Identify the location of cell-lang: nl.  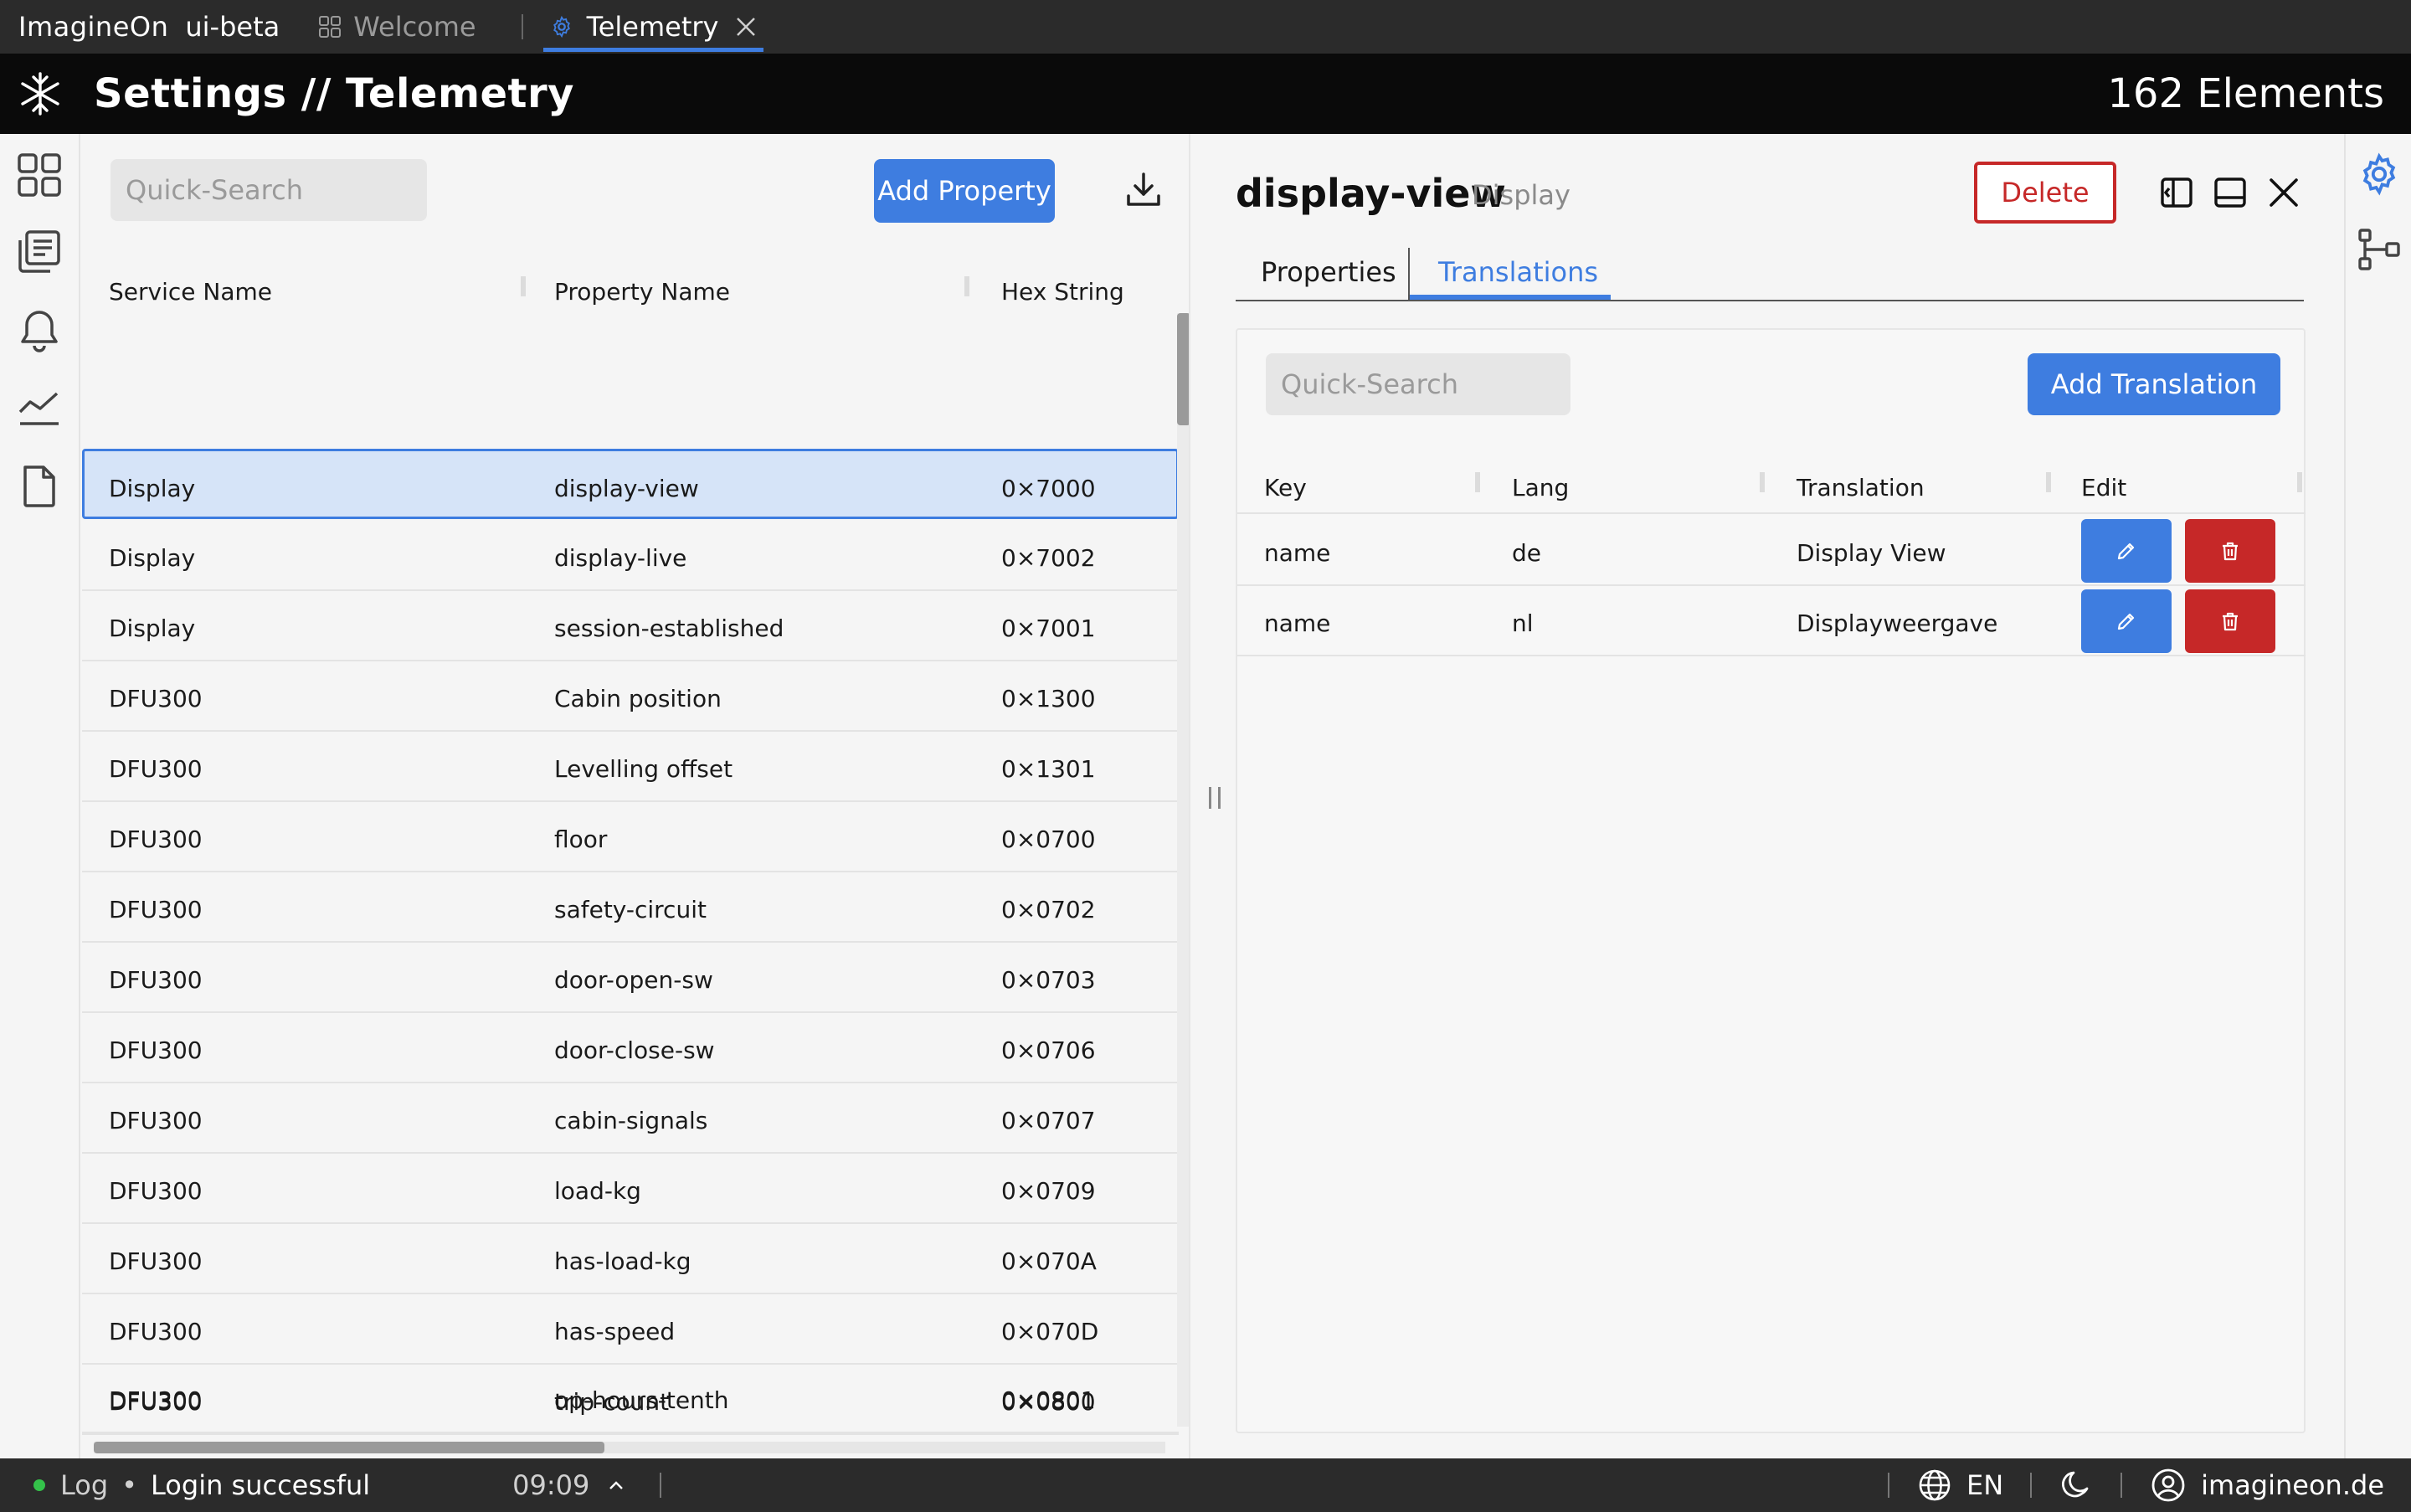
(1523, 623).